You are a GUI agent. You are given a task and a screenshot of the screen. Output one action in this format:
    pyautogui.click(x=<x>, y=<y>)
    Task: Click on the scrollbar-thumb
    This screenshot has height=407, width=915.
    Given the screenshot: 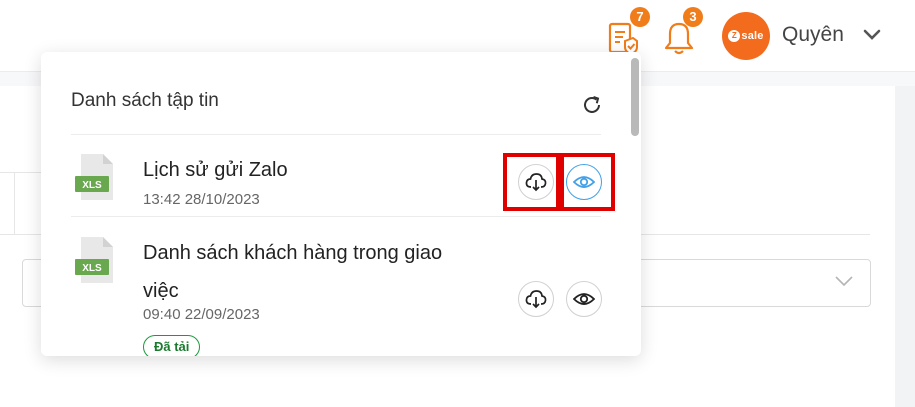 What is the action you would take?
    pyautogui.click(x=635, y=97)
    